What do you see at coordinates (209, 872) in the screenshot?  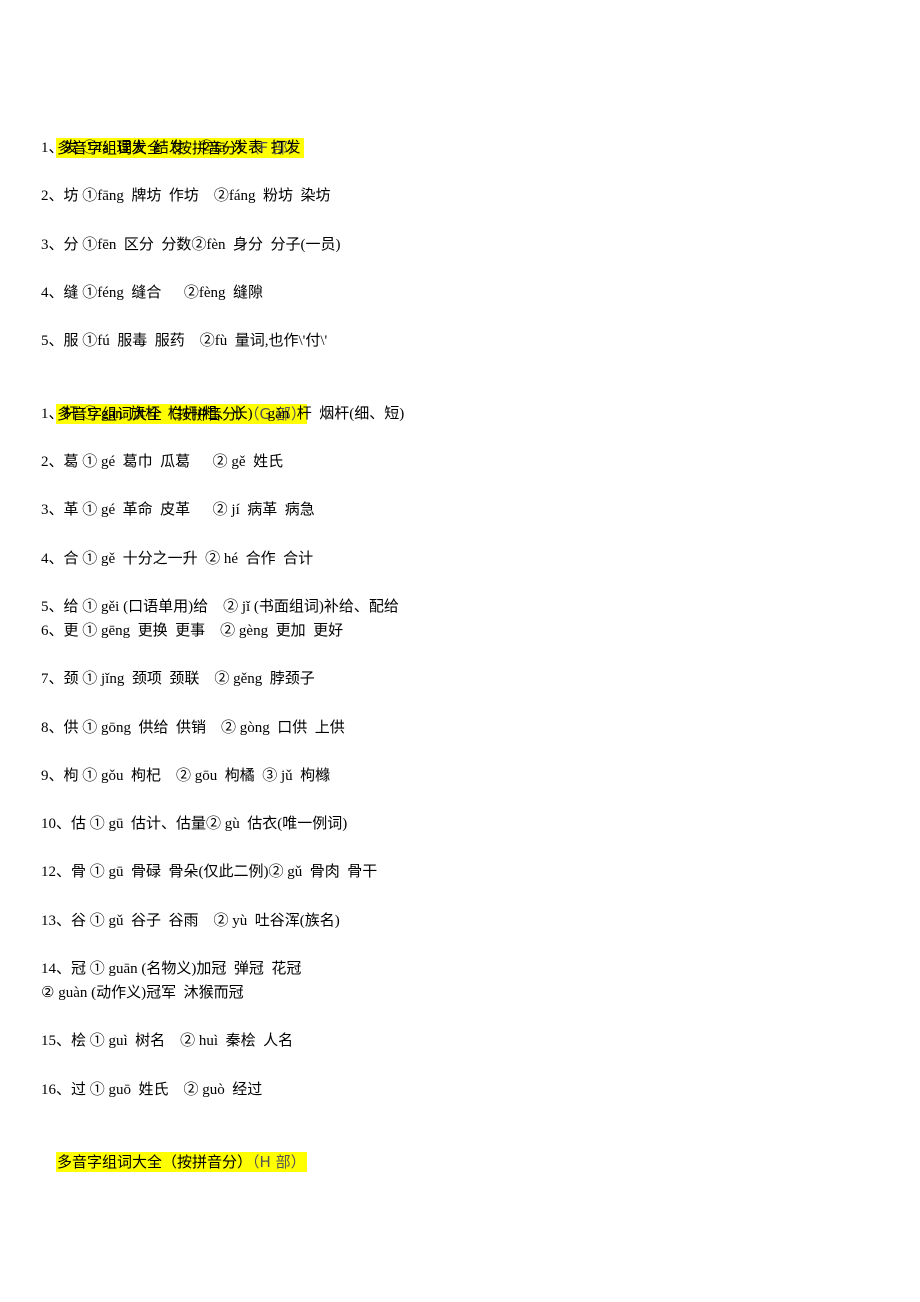 I see `entry-line: 12、骨 ① gū 骨碌 骨朵(仅此二例)② gǔ 骨肉 骨干` at bounding box center [209, 872].